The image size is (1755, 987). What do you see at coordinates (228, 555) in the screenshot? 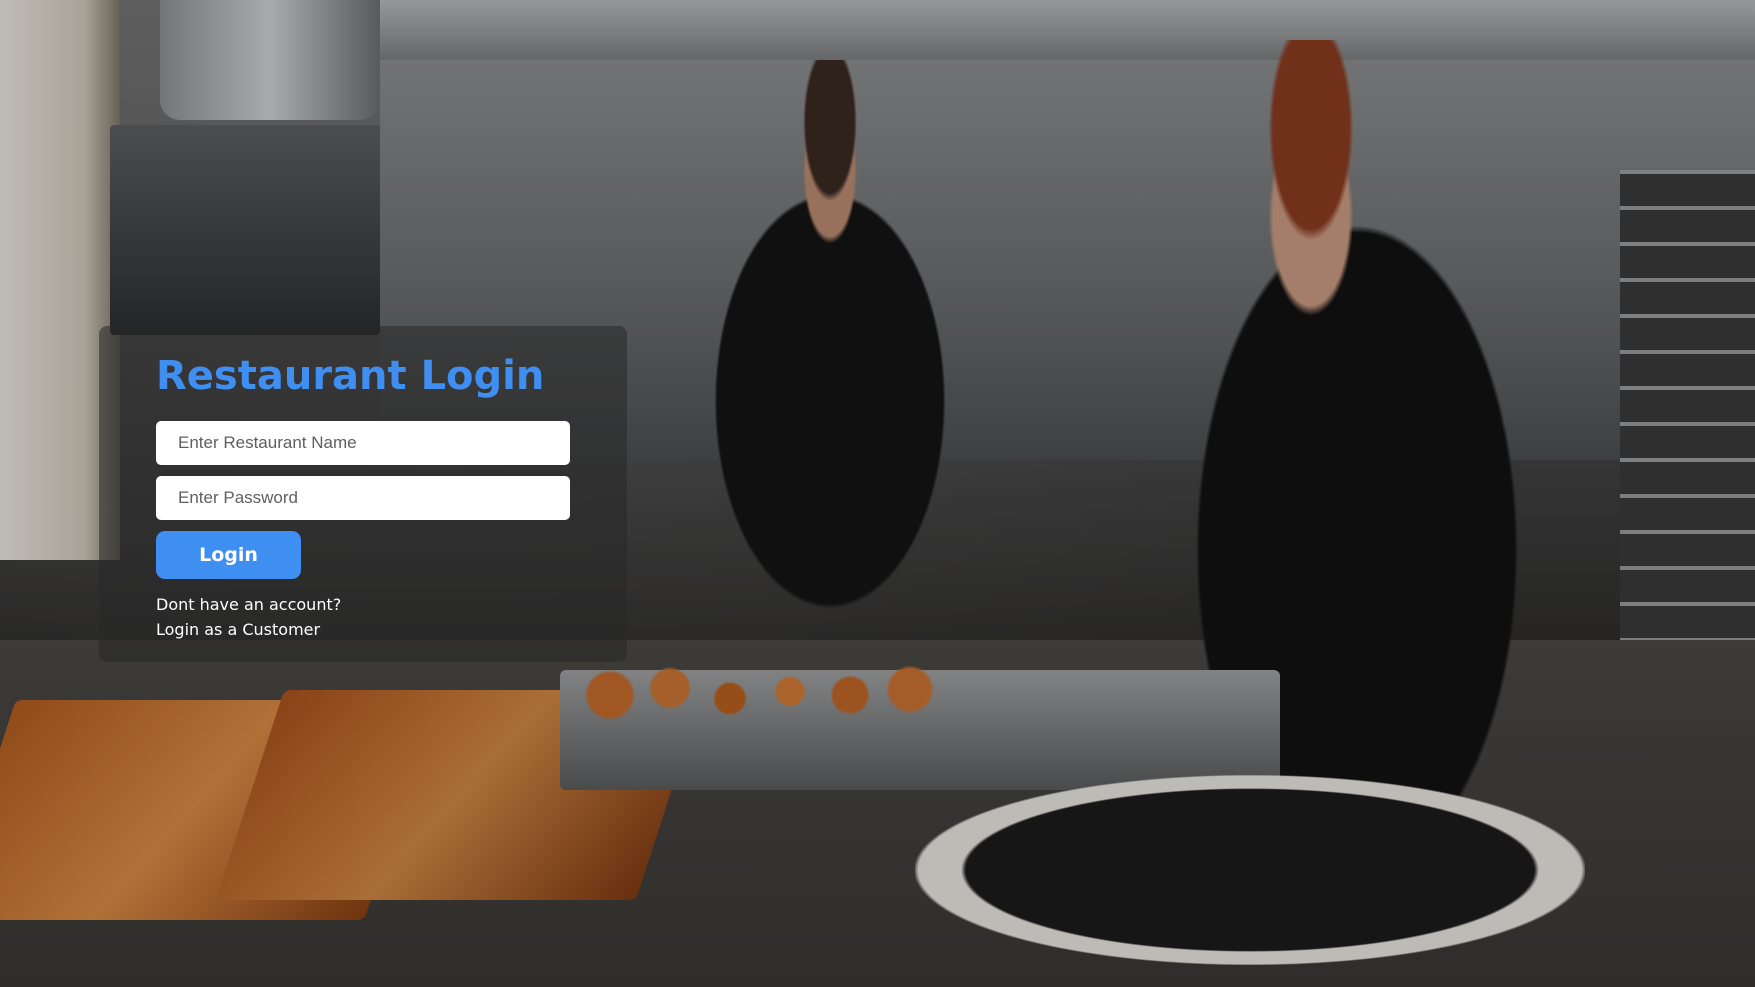
I see `login-button: Login` at bounding box center [228, 555].